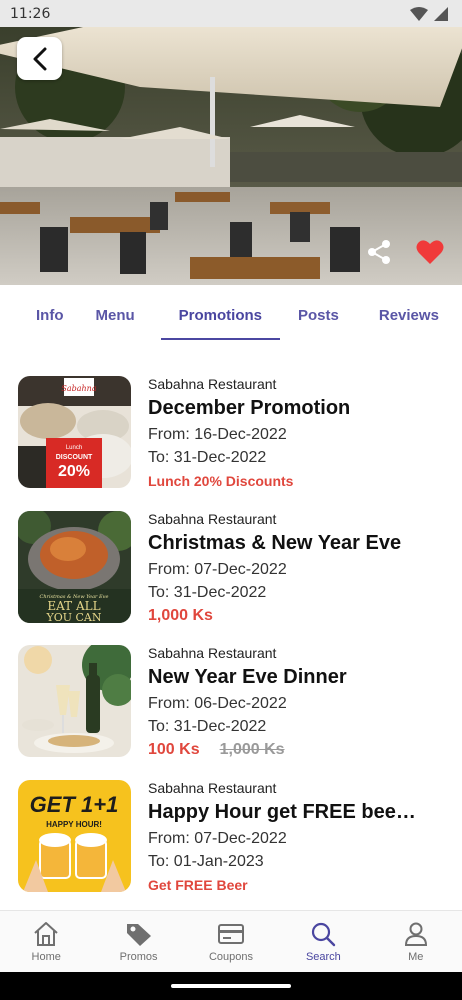 This screenshot has height=1000, width=462. Describe the element at coordinates (230, 957) in the screenshot. I see `nav-coupons-label: Coupons` at that location.